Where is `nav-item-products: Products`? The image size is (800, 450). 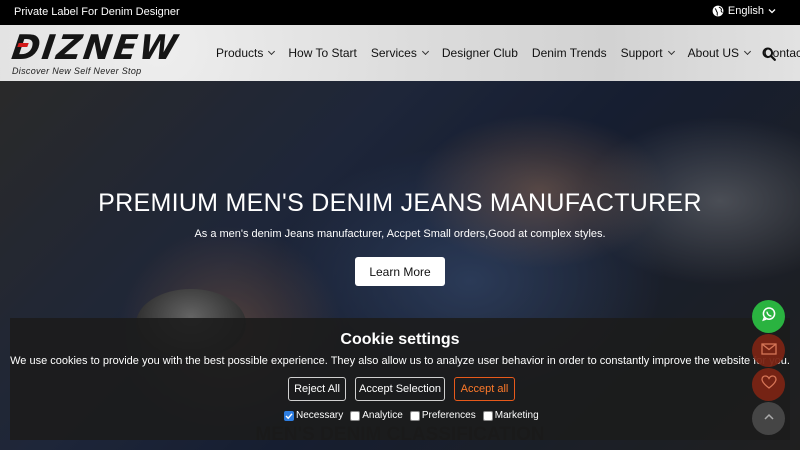 nav-item-products: Products is located at coordinates (246, 53).